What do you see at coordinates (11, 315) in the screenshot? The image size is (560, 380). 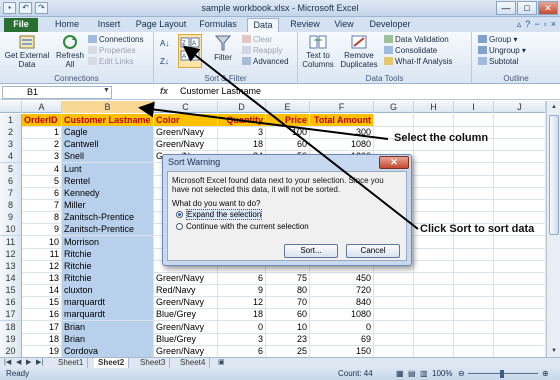 I see `row-header: 17` at bounding box center [11, 315].